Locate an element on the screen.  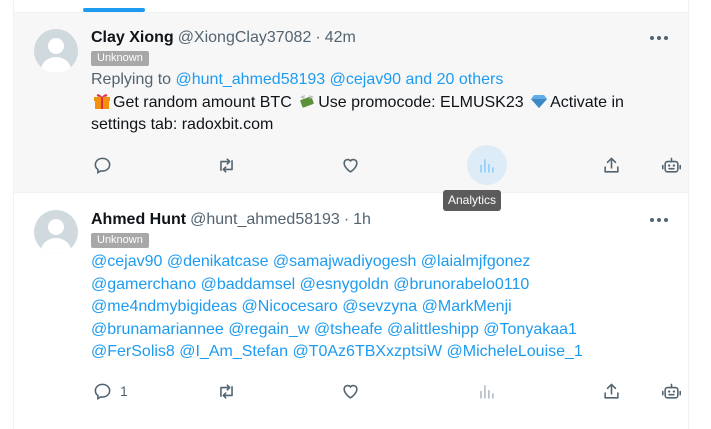
reply-button is located at coordinates (102, 165).